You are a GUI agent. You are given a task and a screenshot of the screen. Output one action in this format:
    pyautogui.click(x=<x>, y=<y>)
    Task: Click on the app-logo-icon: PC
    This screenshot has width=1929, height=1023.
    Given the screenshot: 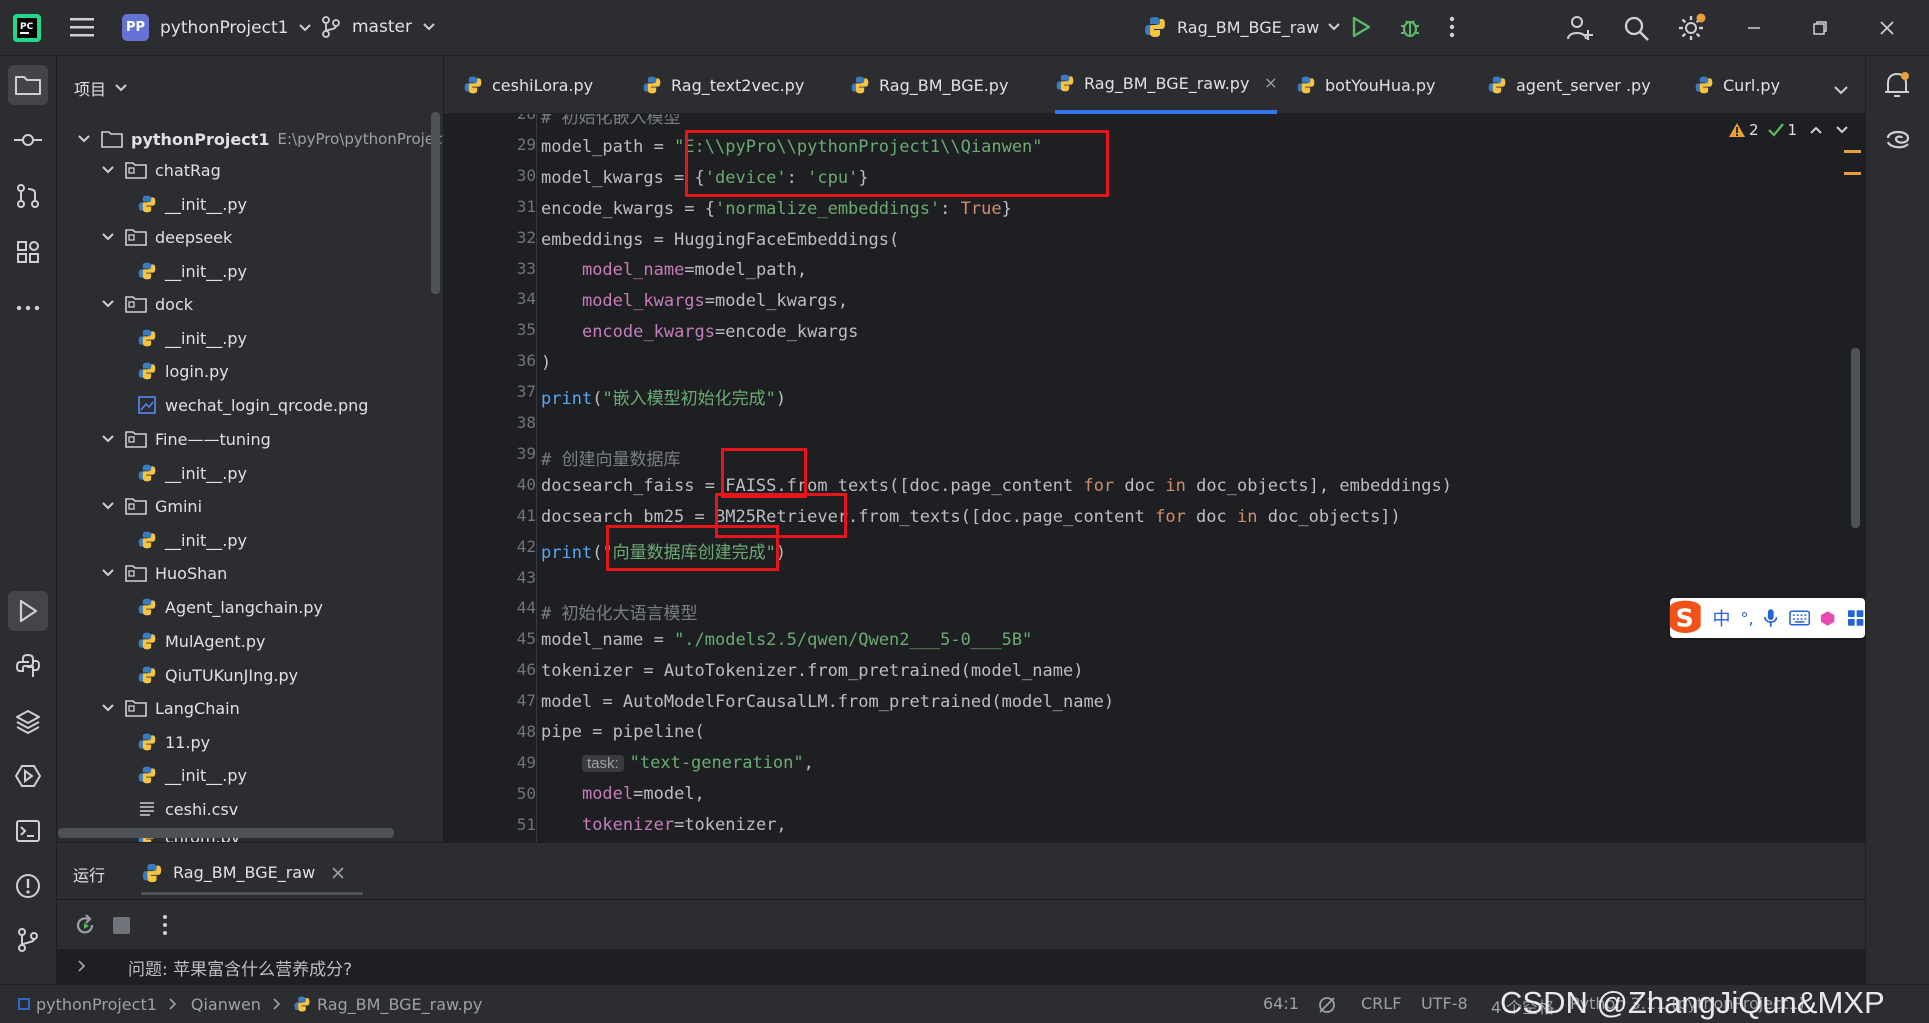 What is the action you would take?
    pyautogui.click(x=28, y=28)
    